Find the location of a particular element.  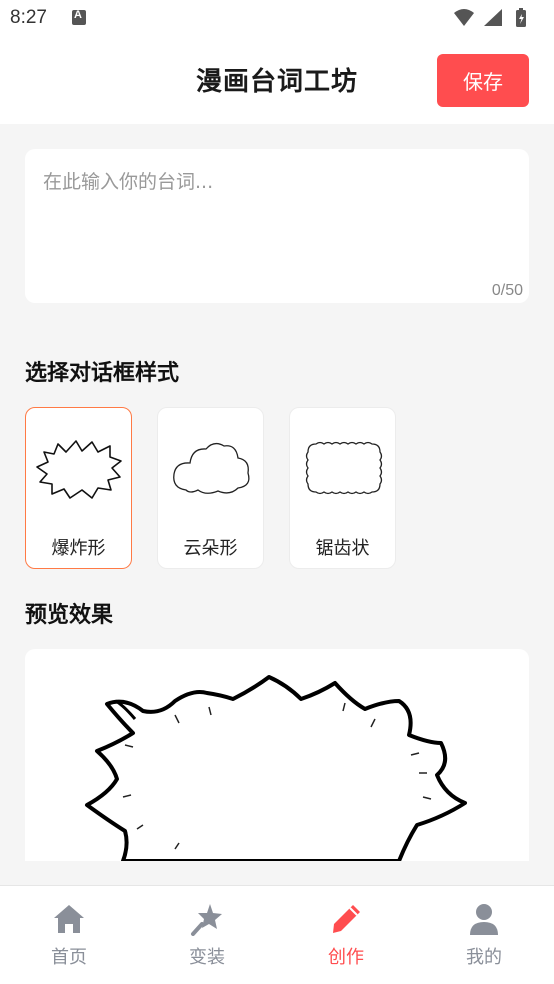

nav-label: 首页 is located at coordinates (69, 957).